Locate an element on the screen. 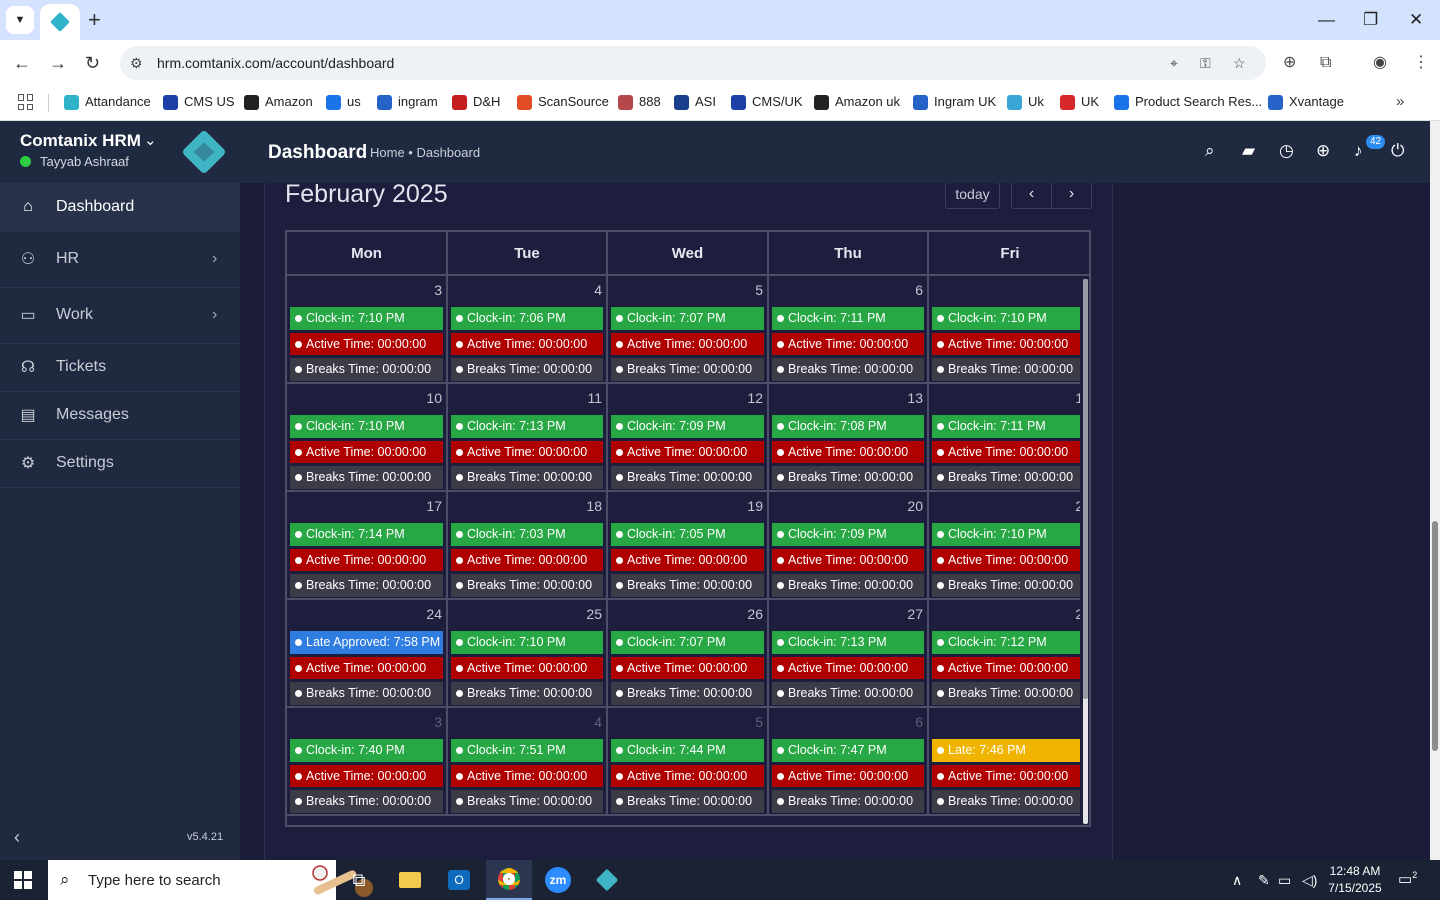 The image size is (1440, 900). day-number: 20 is located at coordinates (915, 506).